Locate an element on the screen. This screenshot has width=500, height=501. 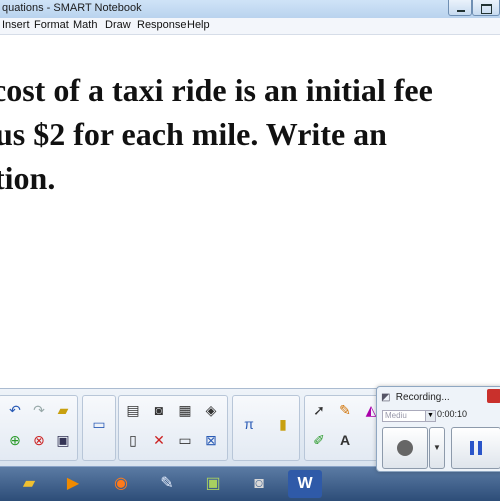
problem-line-1: cost of a taxi ride is an initial fee is located at coordinates (216, 90).